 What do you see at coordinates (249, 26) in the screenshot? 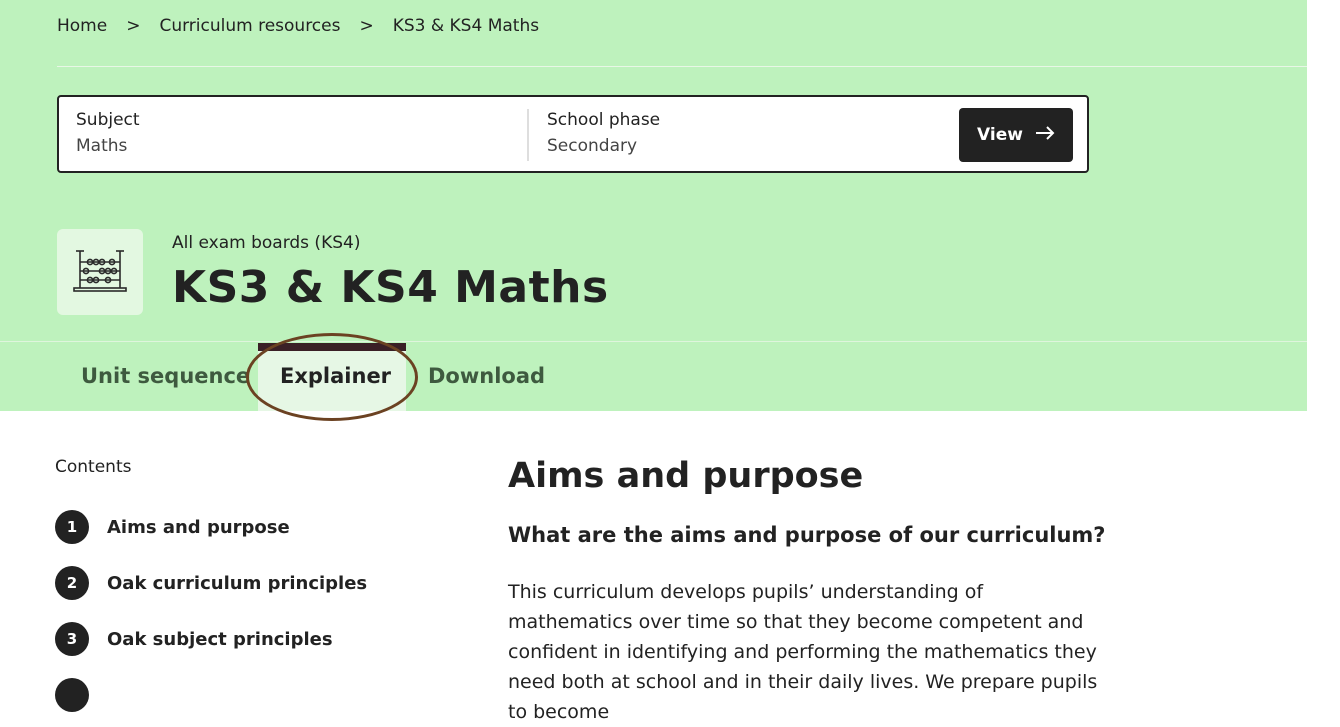
I see `breadcrumb-curriculum-resources: Curriculum resources` at bounding box center [249, 26].